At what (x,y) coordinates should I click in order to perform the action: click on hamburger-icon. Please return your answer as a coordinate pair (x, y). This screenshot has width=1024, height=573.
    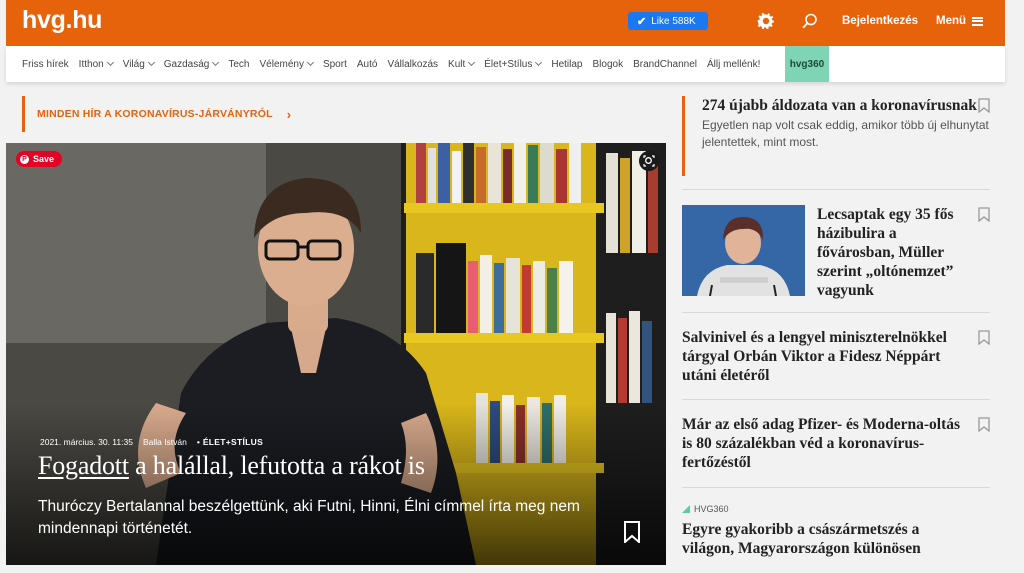
    Looking at the image, I should click on (978, 21).